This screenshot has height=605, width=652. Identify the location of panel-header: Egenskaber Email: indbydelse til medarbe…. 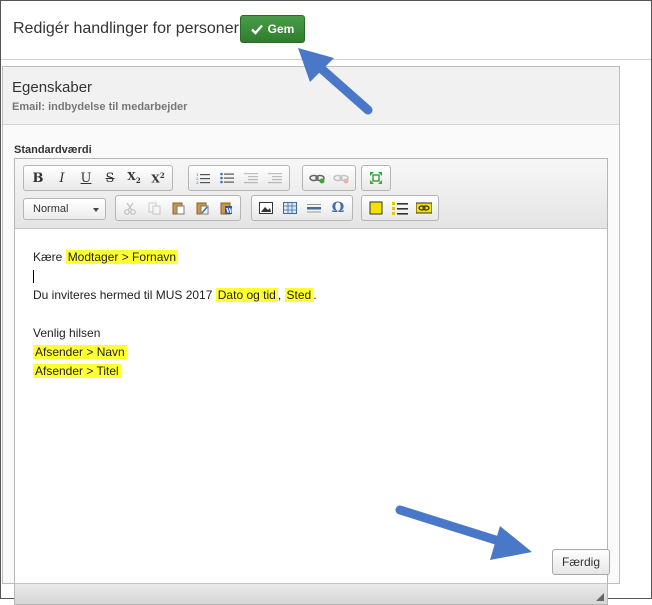
(311, 96).